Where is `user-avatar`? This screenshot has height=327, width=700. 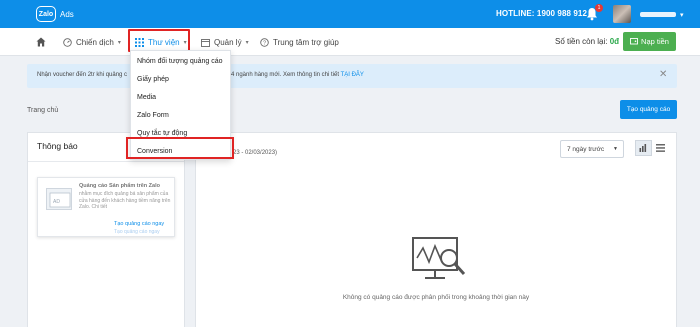
user-avatar is located at coordinates (622, 14).